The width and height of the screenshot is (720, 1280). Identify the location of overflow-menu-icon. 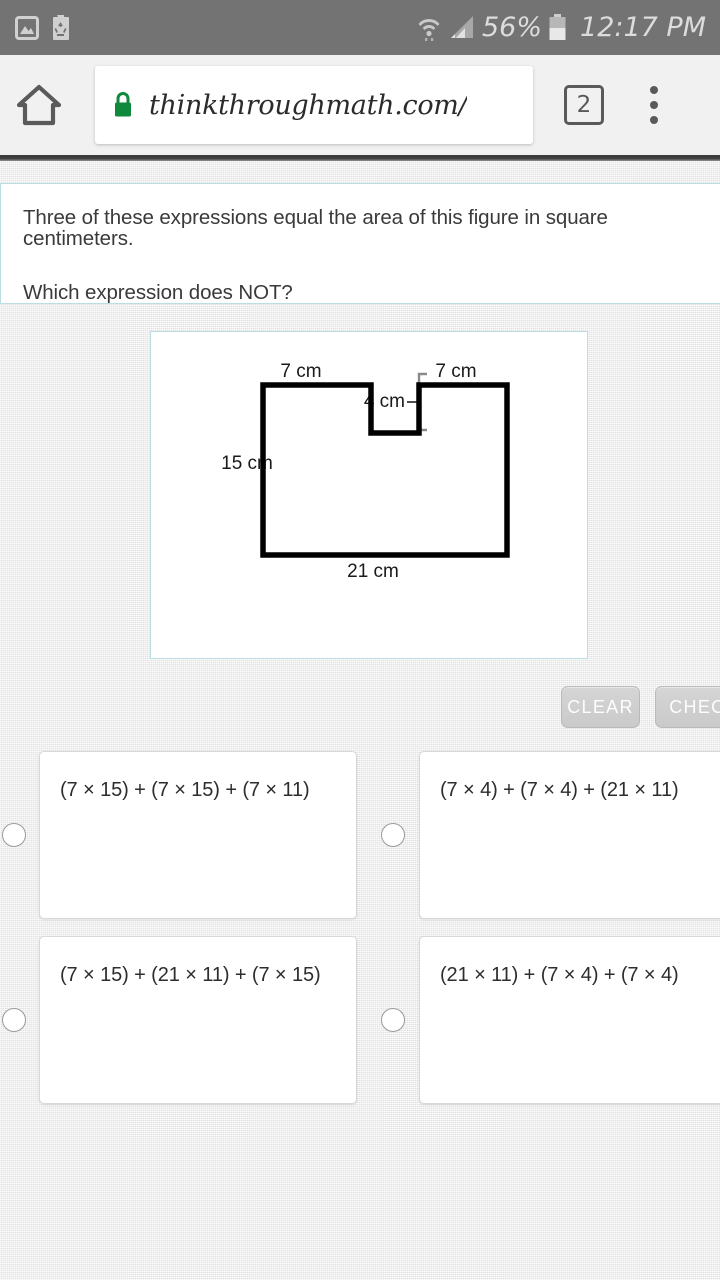
(654, 105).